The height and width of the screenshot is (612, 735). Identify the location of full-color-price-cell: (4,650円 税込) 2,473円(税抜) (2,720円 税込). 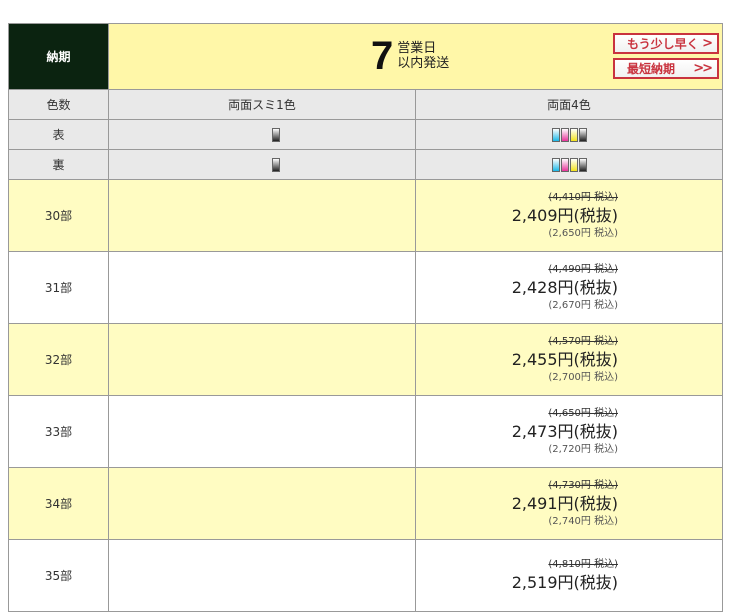
(569, 432).